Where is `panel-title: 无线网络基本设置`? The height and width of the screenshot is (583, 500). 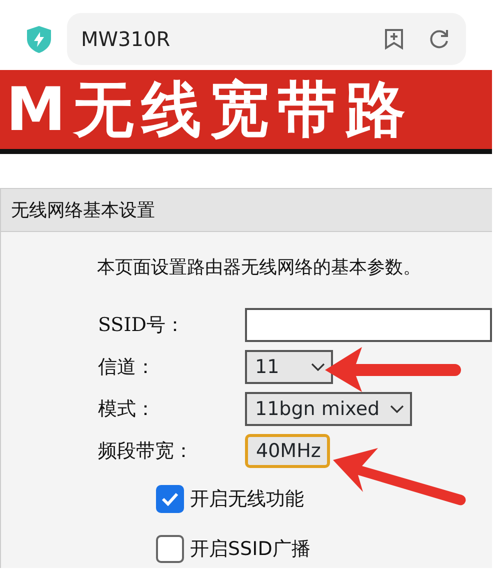 panel-title: 无线网络基本设置 is located at coordinates (83, 210).